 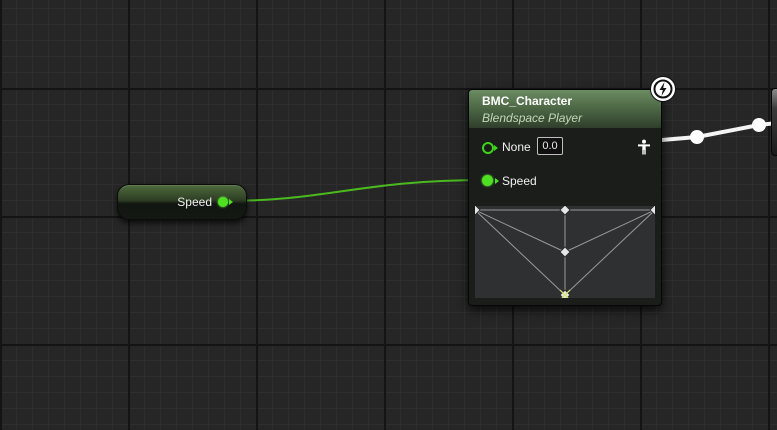 I want to click on speed-output-pin, so click(x=223, y=202).